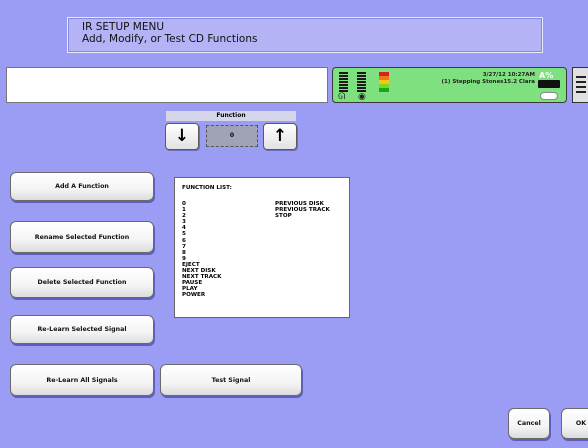  What do you see at coordinates (302, 216) in the screenshot?
I see `list-item: STOP` at bounding box center [302, 216].